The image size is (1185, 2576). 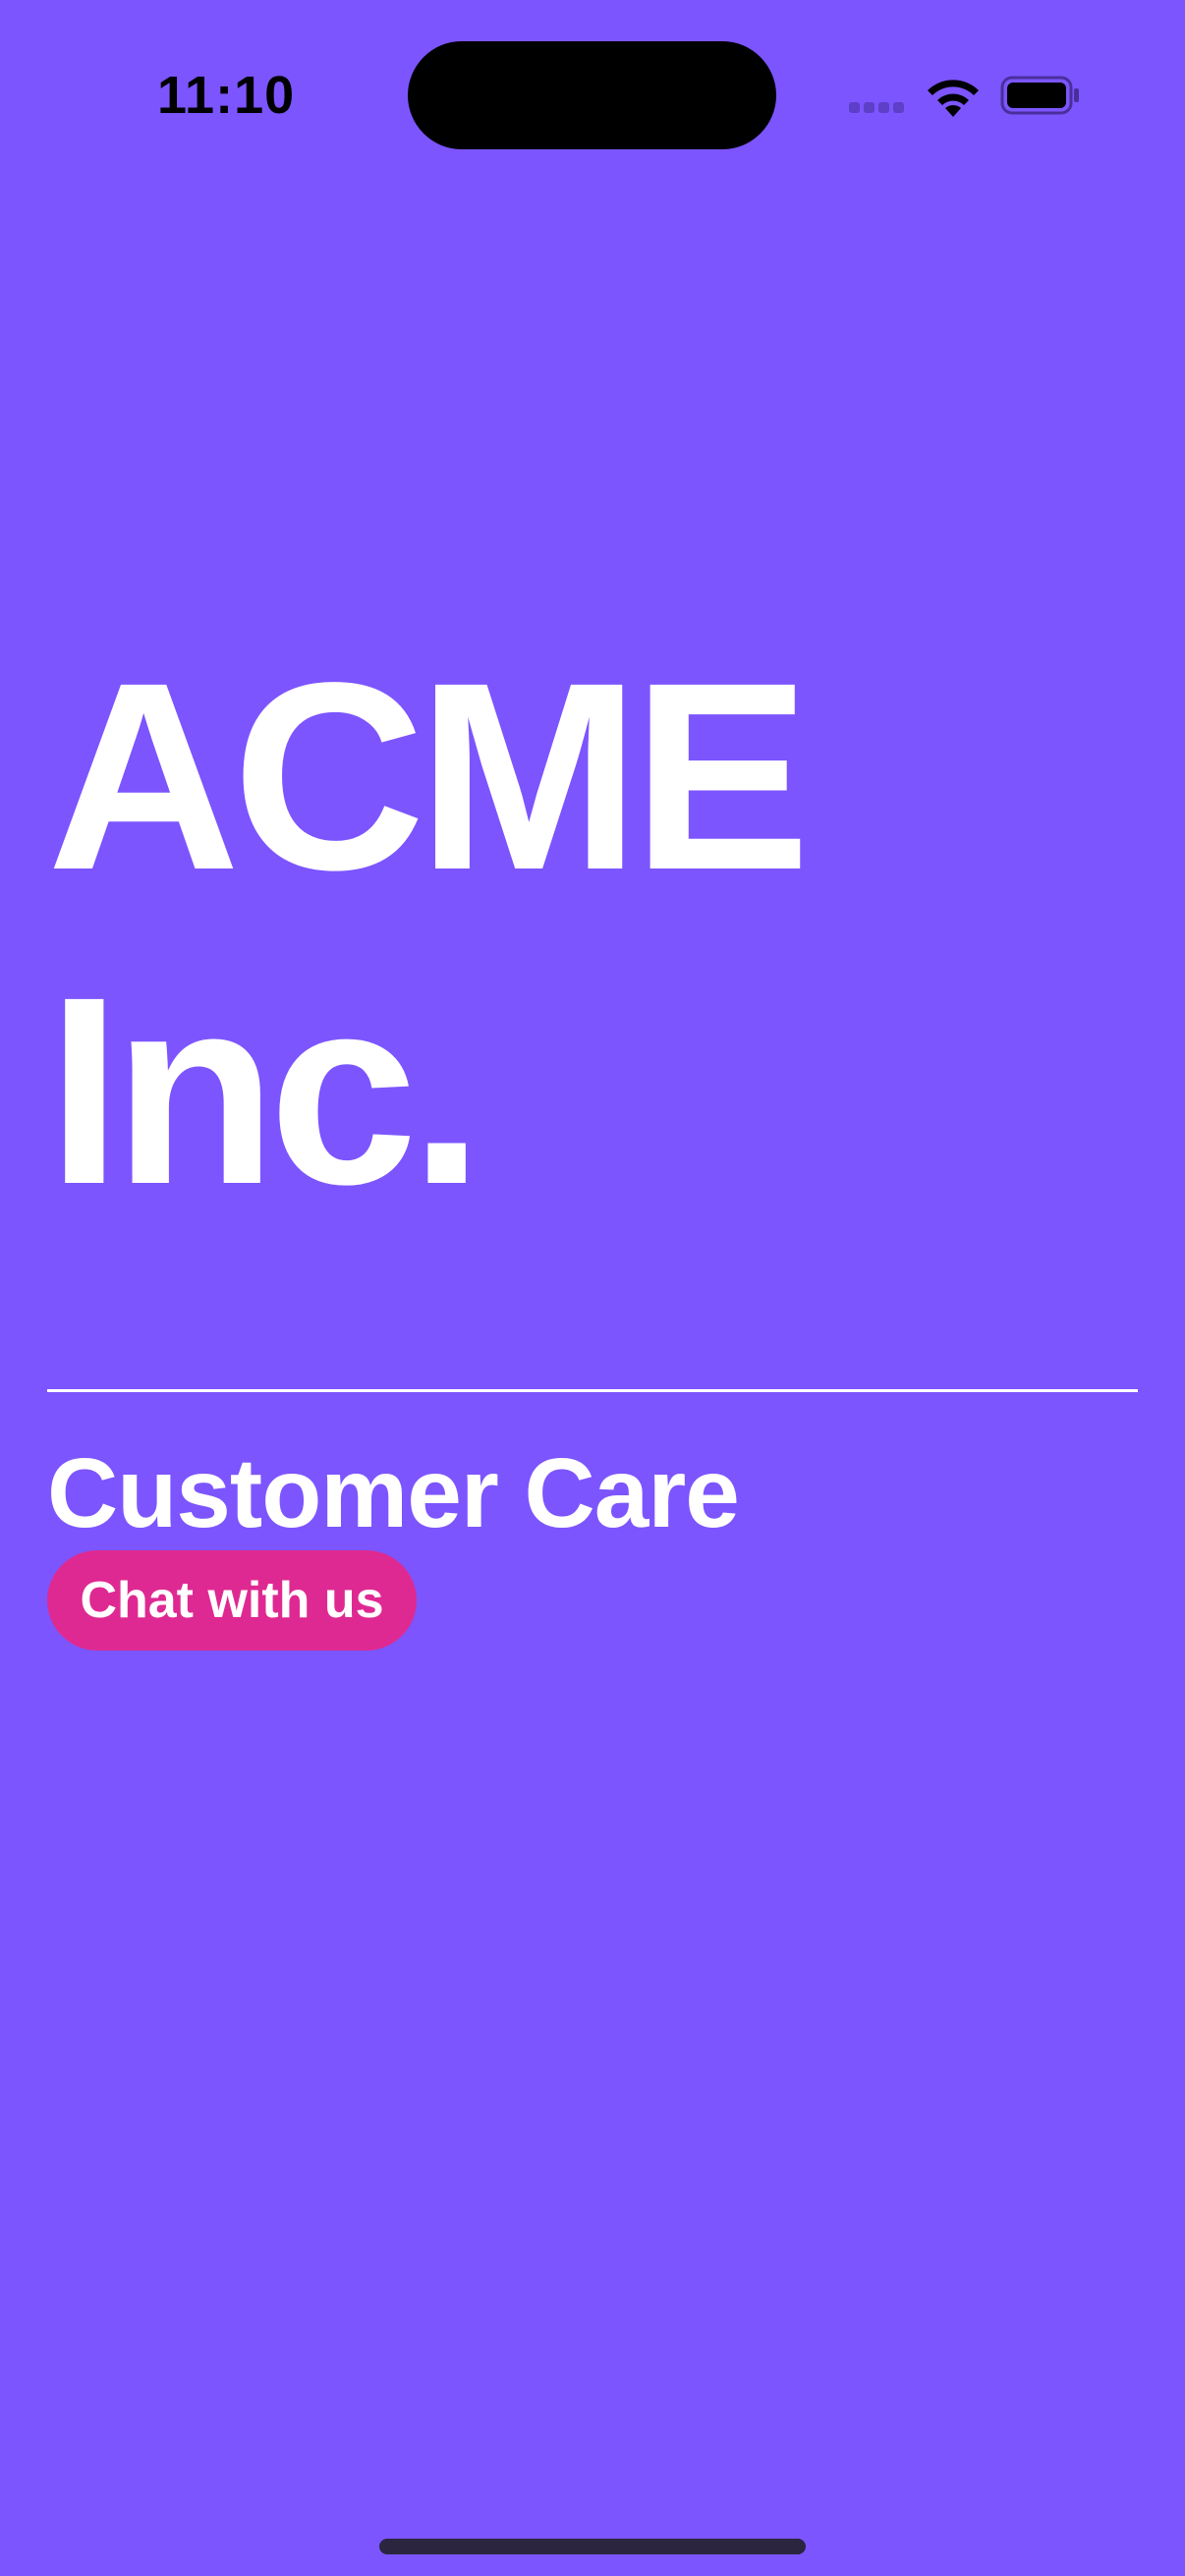 I want to click on status-bar: 11:10, so click(x=592, y=98).